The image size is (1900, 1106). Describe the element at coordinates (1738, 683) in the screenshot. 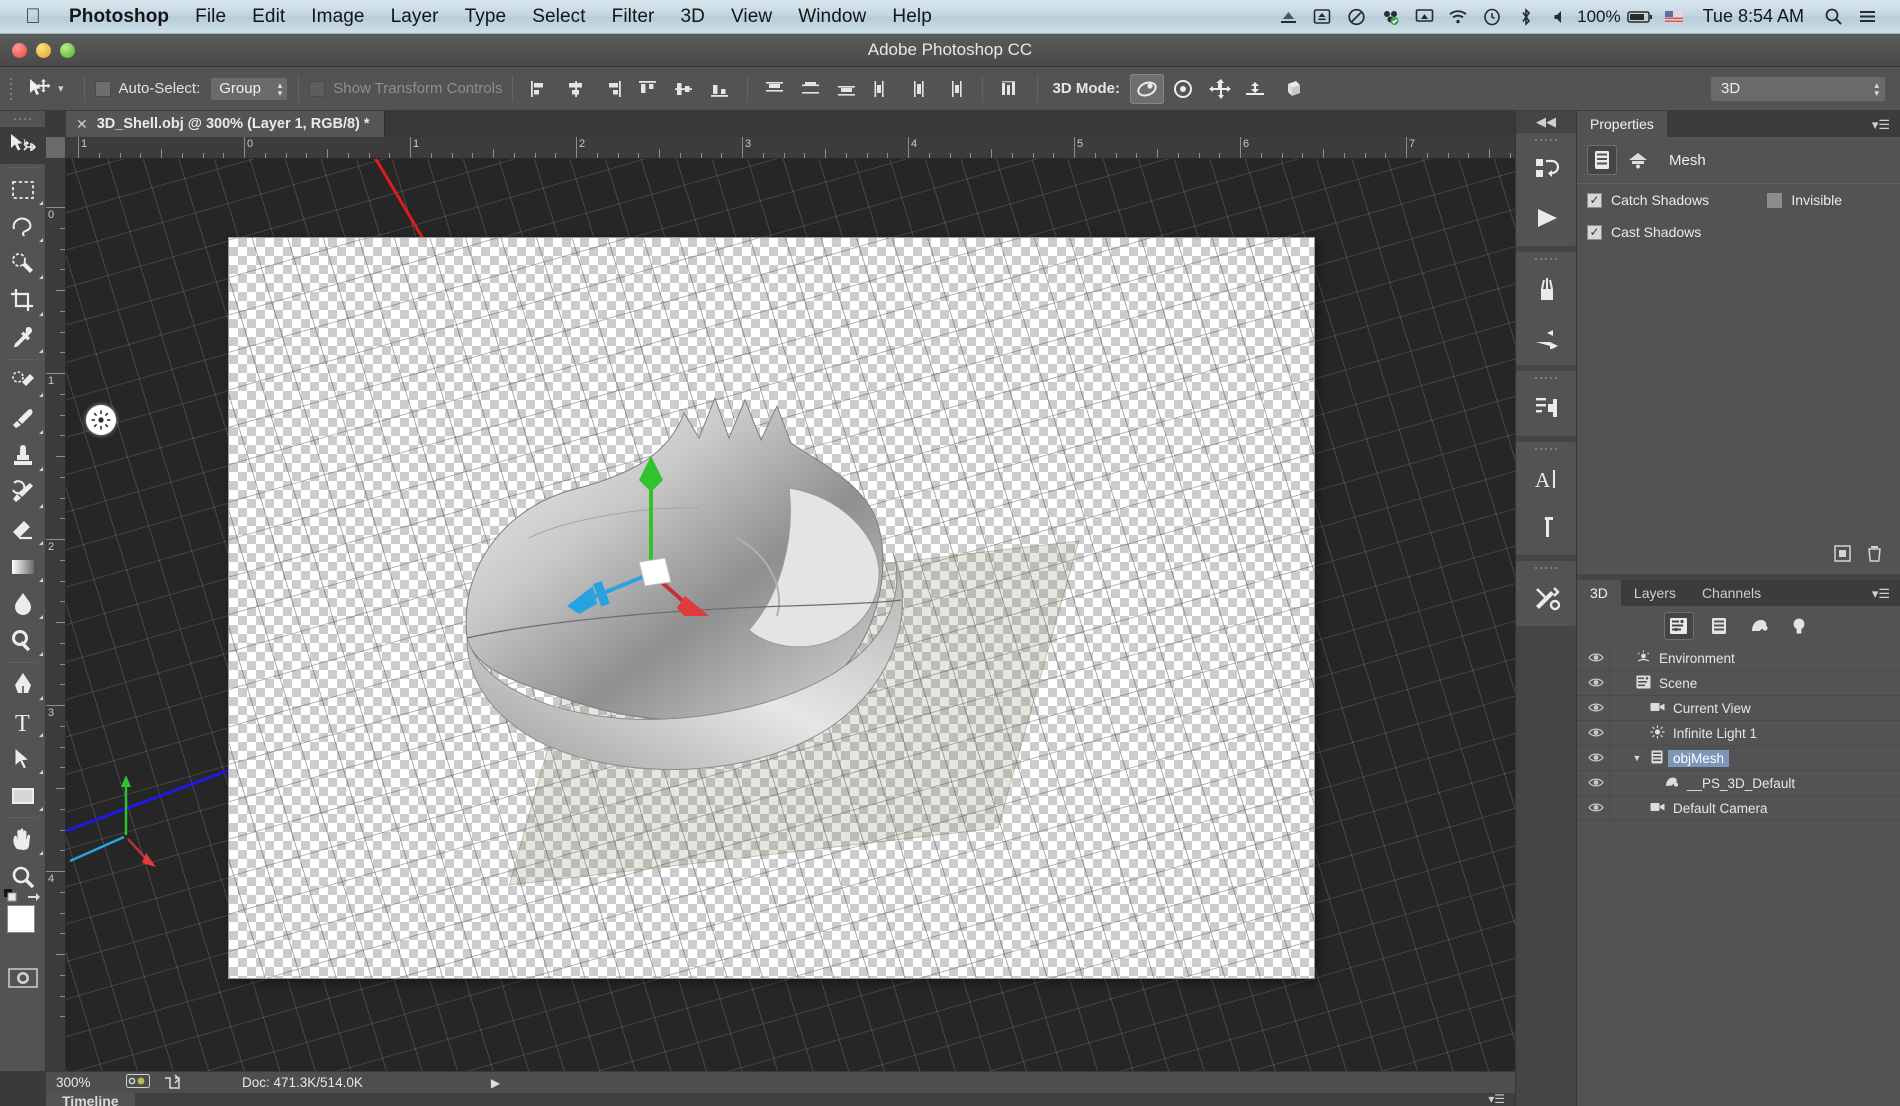

I see `tree-row: Scene` at that location.